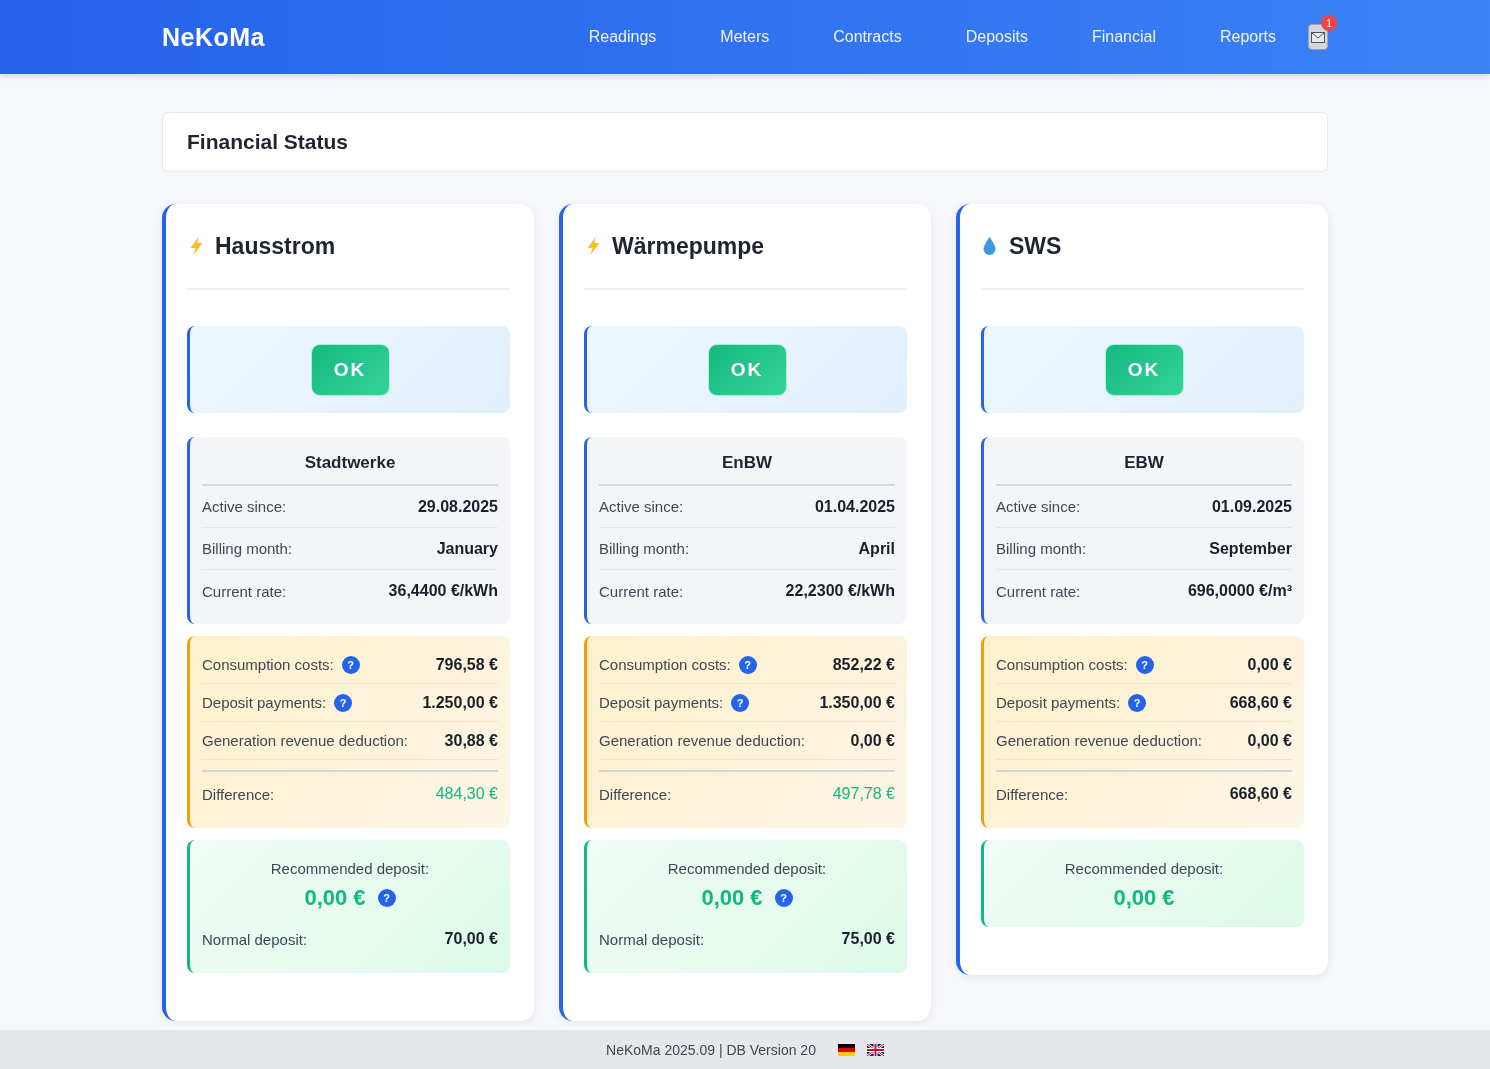 This screenshot has height=1069, width=1490. Describe the element at coordinates (1250, 548) in the screenshot. I see `field-value: September` at that location.